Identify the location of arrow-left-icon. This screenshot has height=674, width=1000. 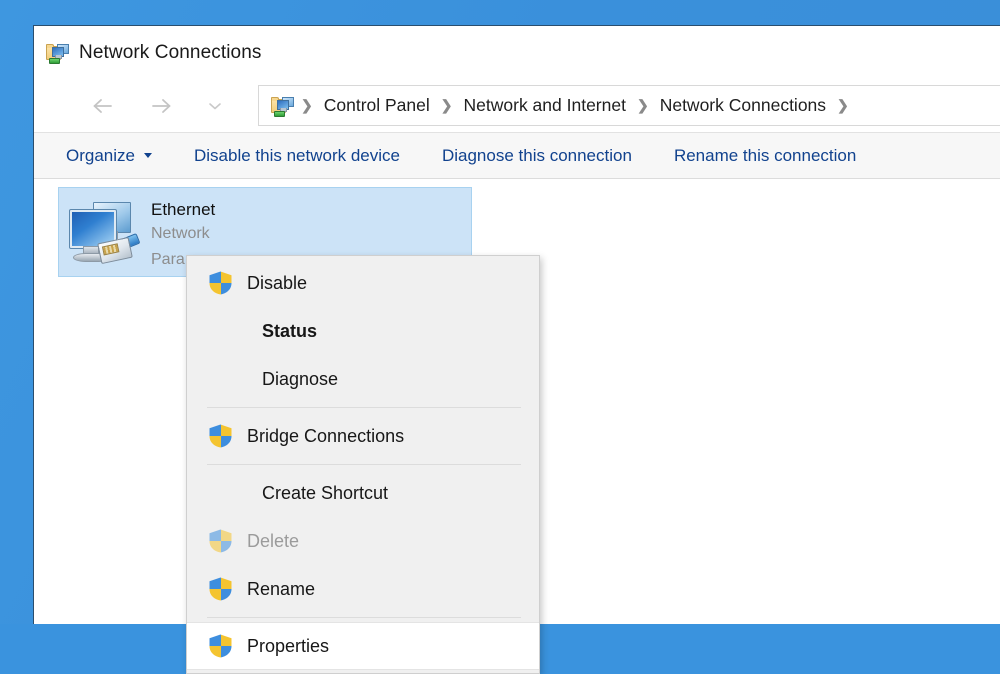
(103, 106).